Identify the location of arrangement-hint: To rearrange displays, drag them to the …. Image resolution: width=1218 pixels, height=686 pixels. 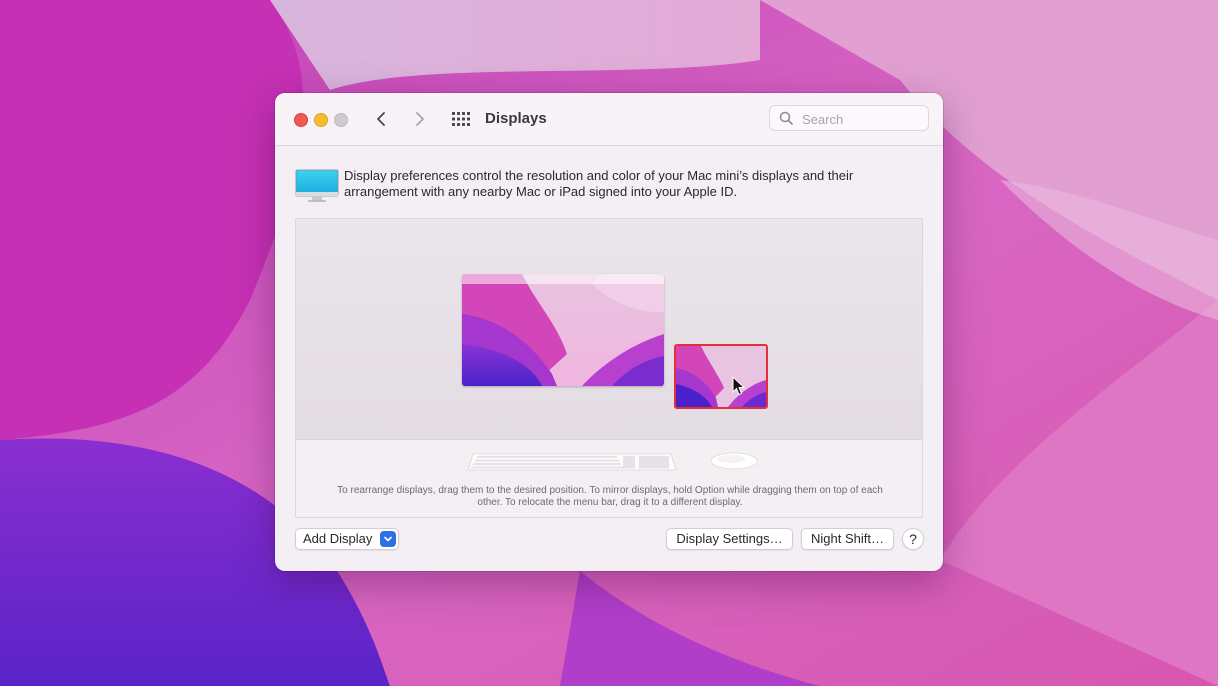
(610, 496).